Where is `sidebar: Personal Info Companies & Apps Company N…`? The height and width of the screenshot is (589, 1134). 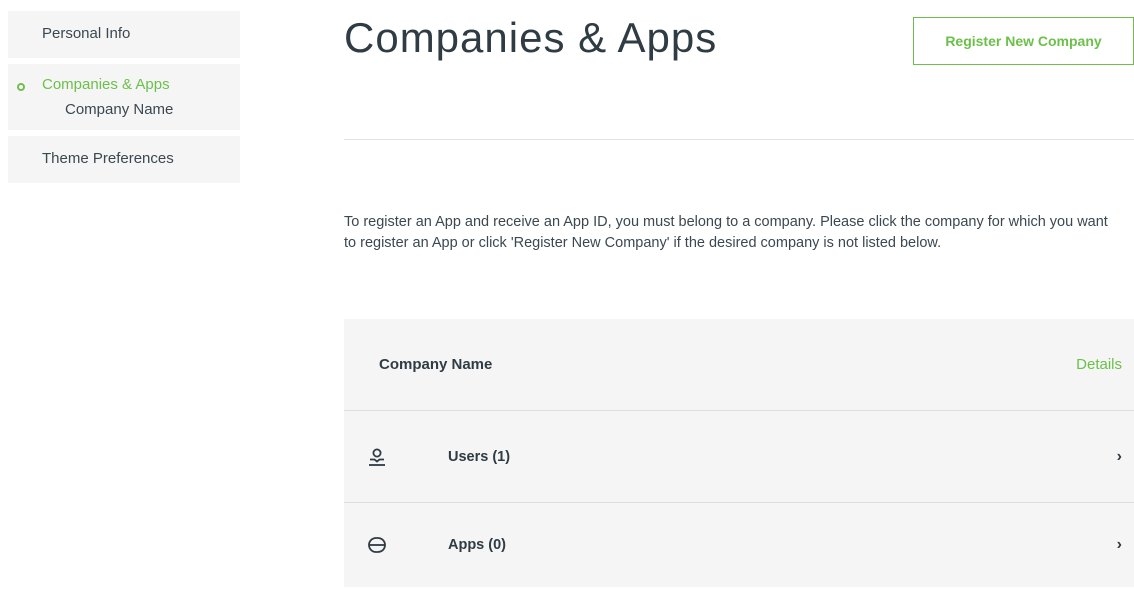
sidebar: Personal Info Companies & Apps Company N… is located at coordinates (124, 100).